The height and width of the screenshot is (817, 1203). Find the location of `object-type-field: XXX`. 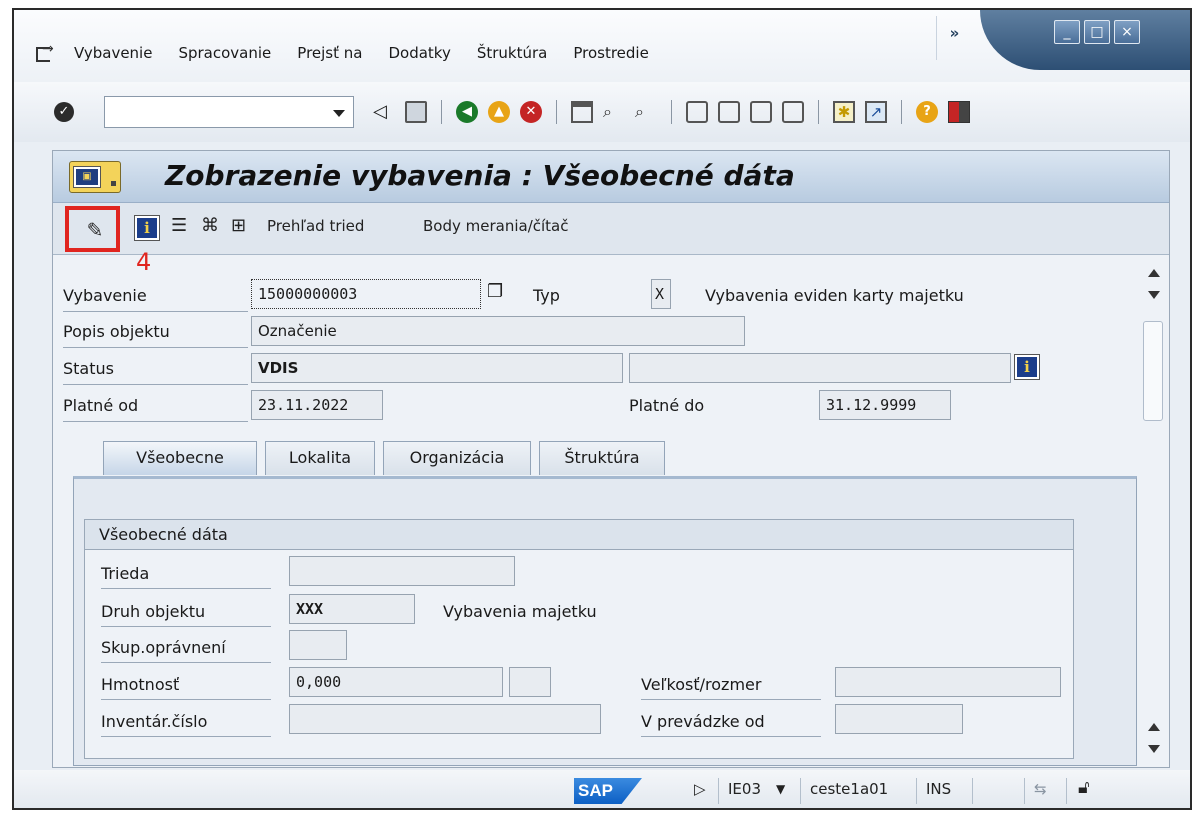

object-type-field: XXX is located at coordinates (352, 609).